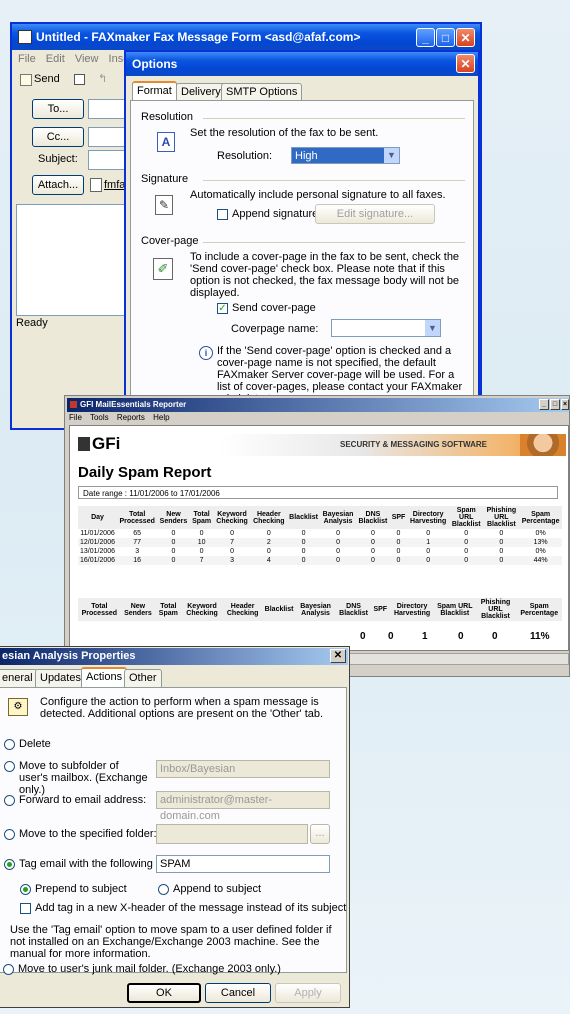 Image resolution: width=570 pixels, height=1014 pixels. Describe the element at coordinates (275, 329) in the screenshot. I see `coverpage-name-label: Coverpage name:` at that location.